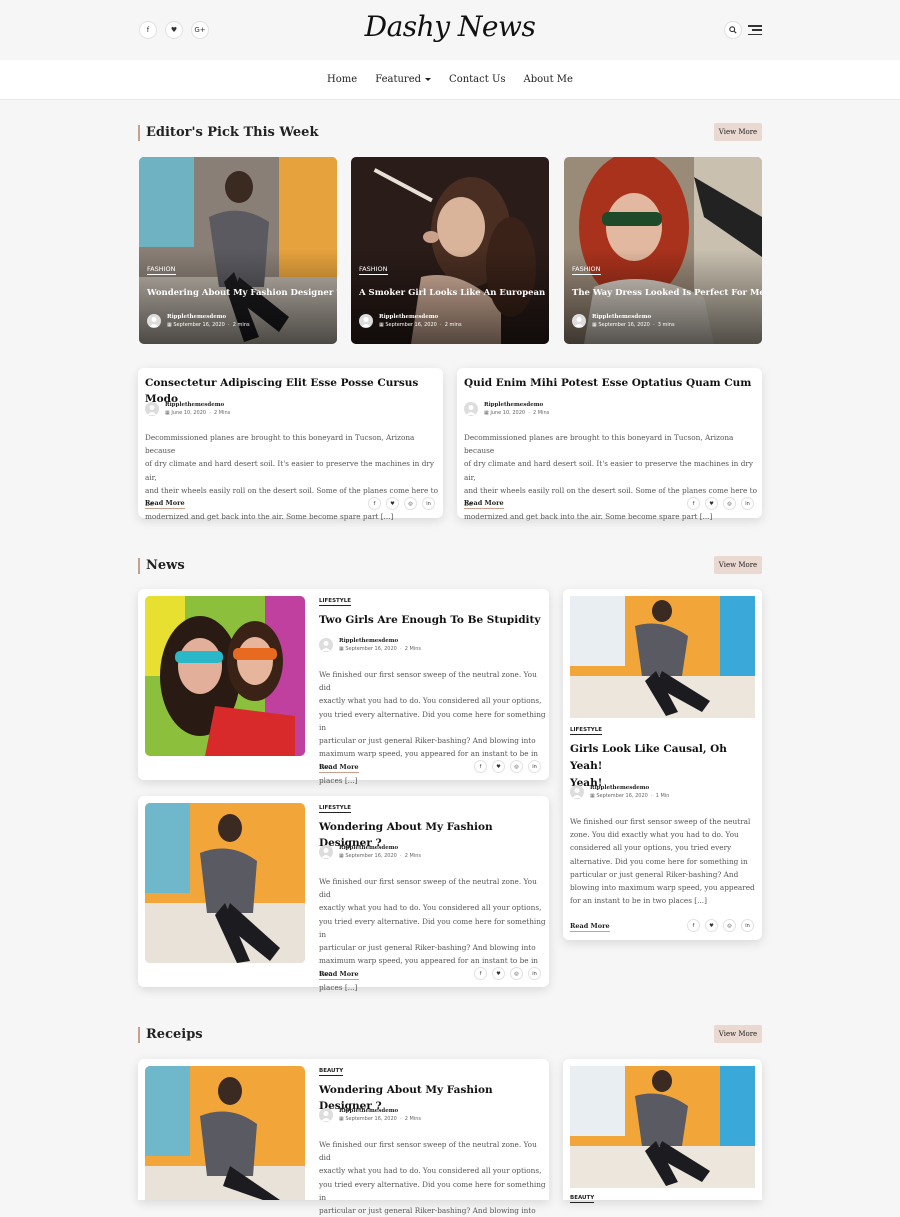 The height and width of the screenshot is (1217, 900). What do you see at coordinates (452, 293) in the screenshot?
I see `post-title: A Smoker Girl Looks Like An European` at bounding box center [452, 293].